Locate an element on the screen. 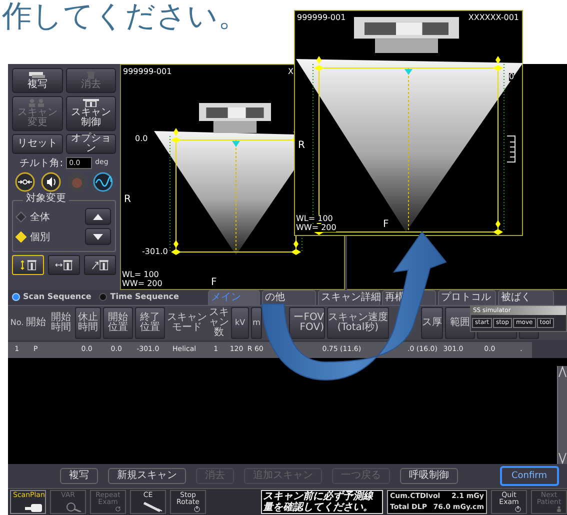 Image resolution: width=567 pixels, height=515 pixels. syringe-icon is located at coordinates (153, 507).